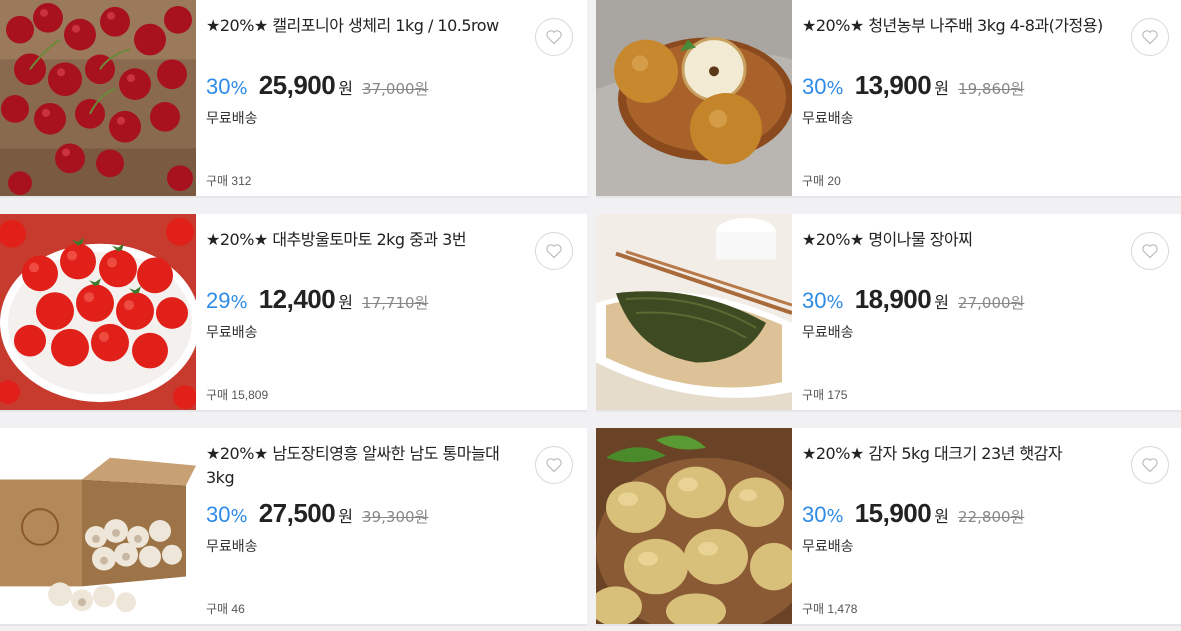 This screenshot has width=1181, height=631. Describe the element at coordinates (694, 98) in the screenshot. I see `product-image-pears` at that location.